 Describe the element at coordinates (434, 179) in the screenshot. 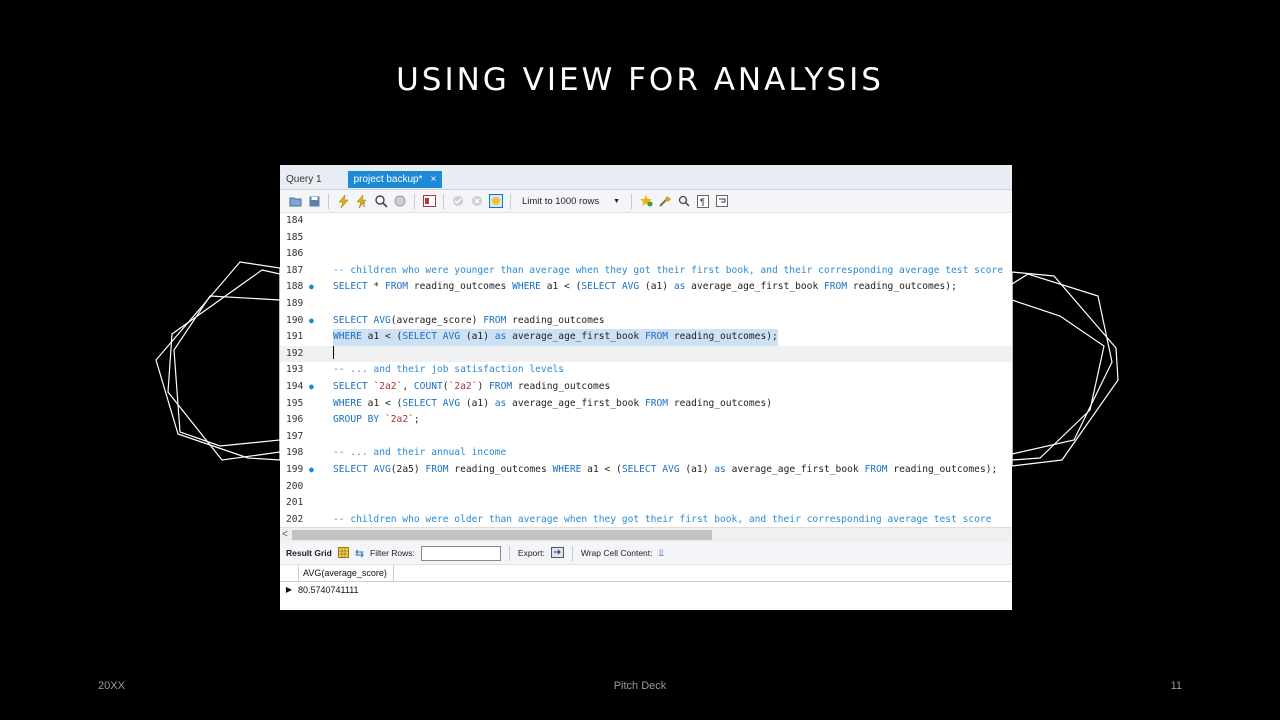

I see `close-icon: ×` at that location.